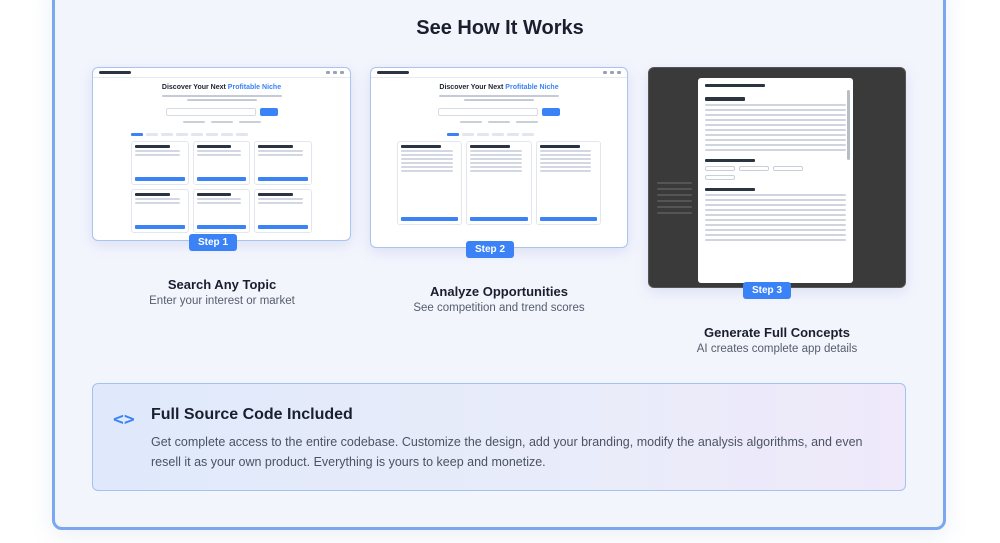 Image resolution: width=1000 pixels, height=543 pixels. I want to click on step-2-badge: Step 2, so click(490, 249).